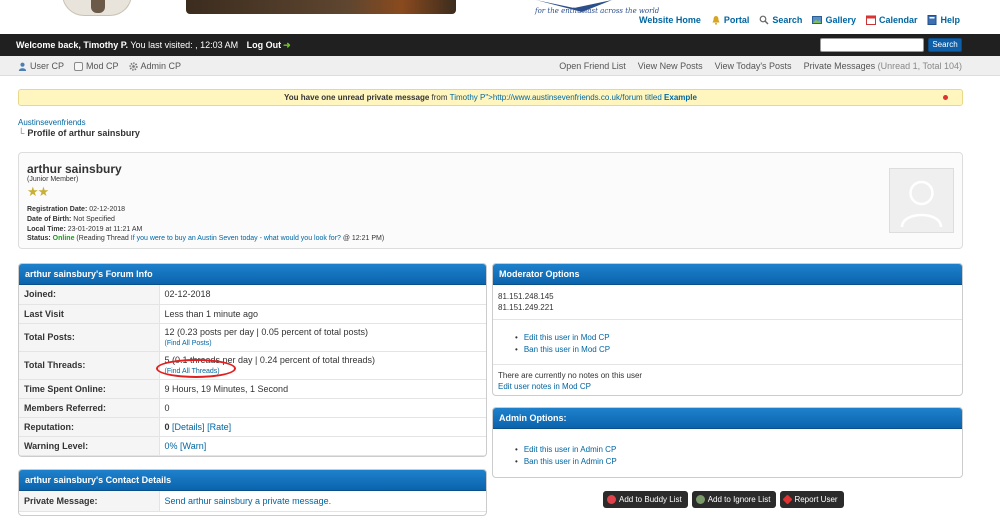  Describe the element at coordinates (567, 349) in the screenshot. I see `ban-user-modcp-link: Ban this user in Mod CP` at that location.